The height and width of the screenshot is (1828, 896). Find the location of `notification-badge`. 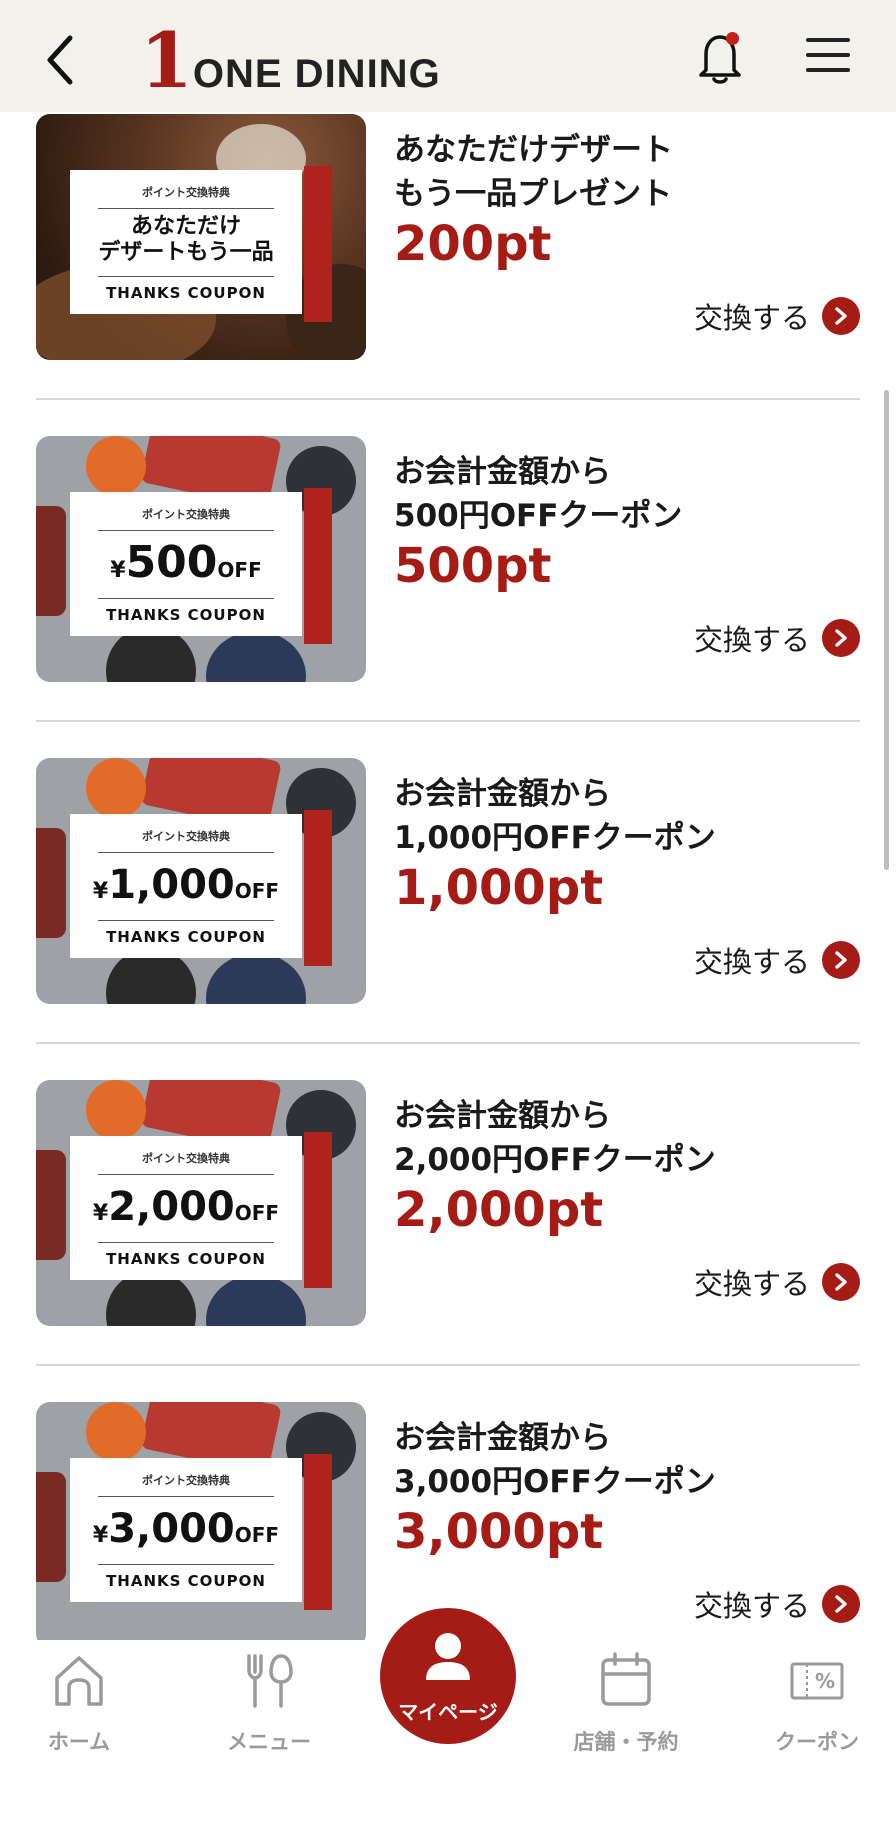

notification-badge is located at coordinates (732, 38).